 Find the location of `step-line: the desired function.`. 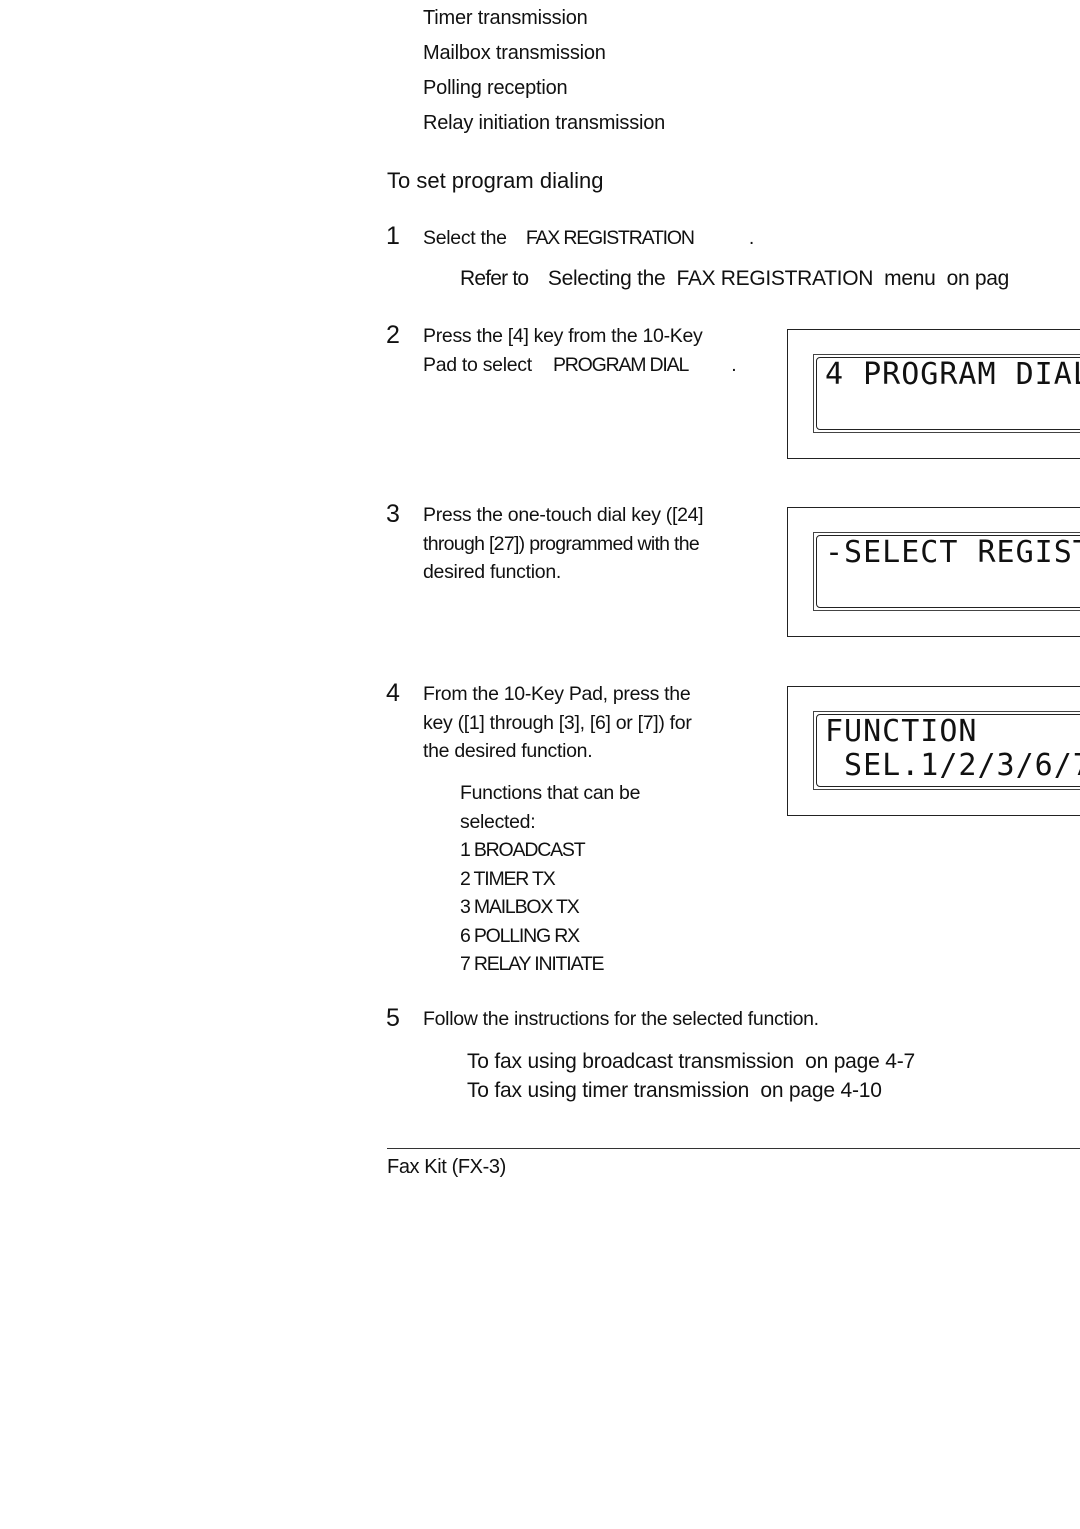

step-line: the desired function. is located at coordinates (508, 751).